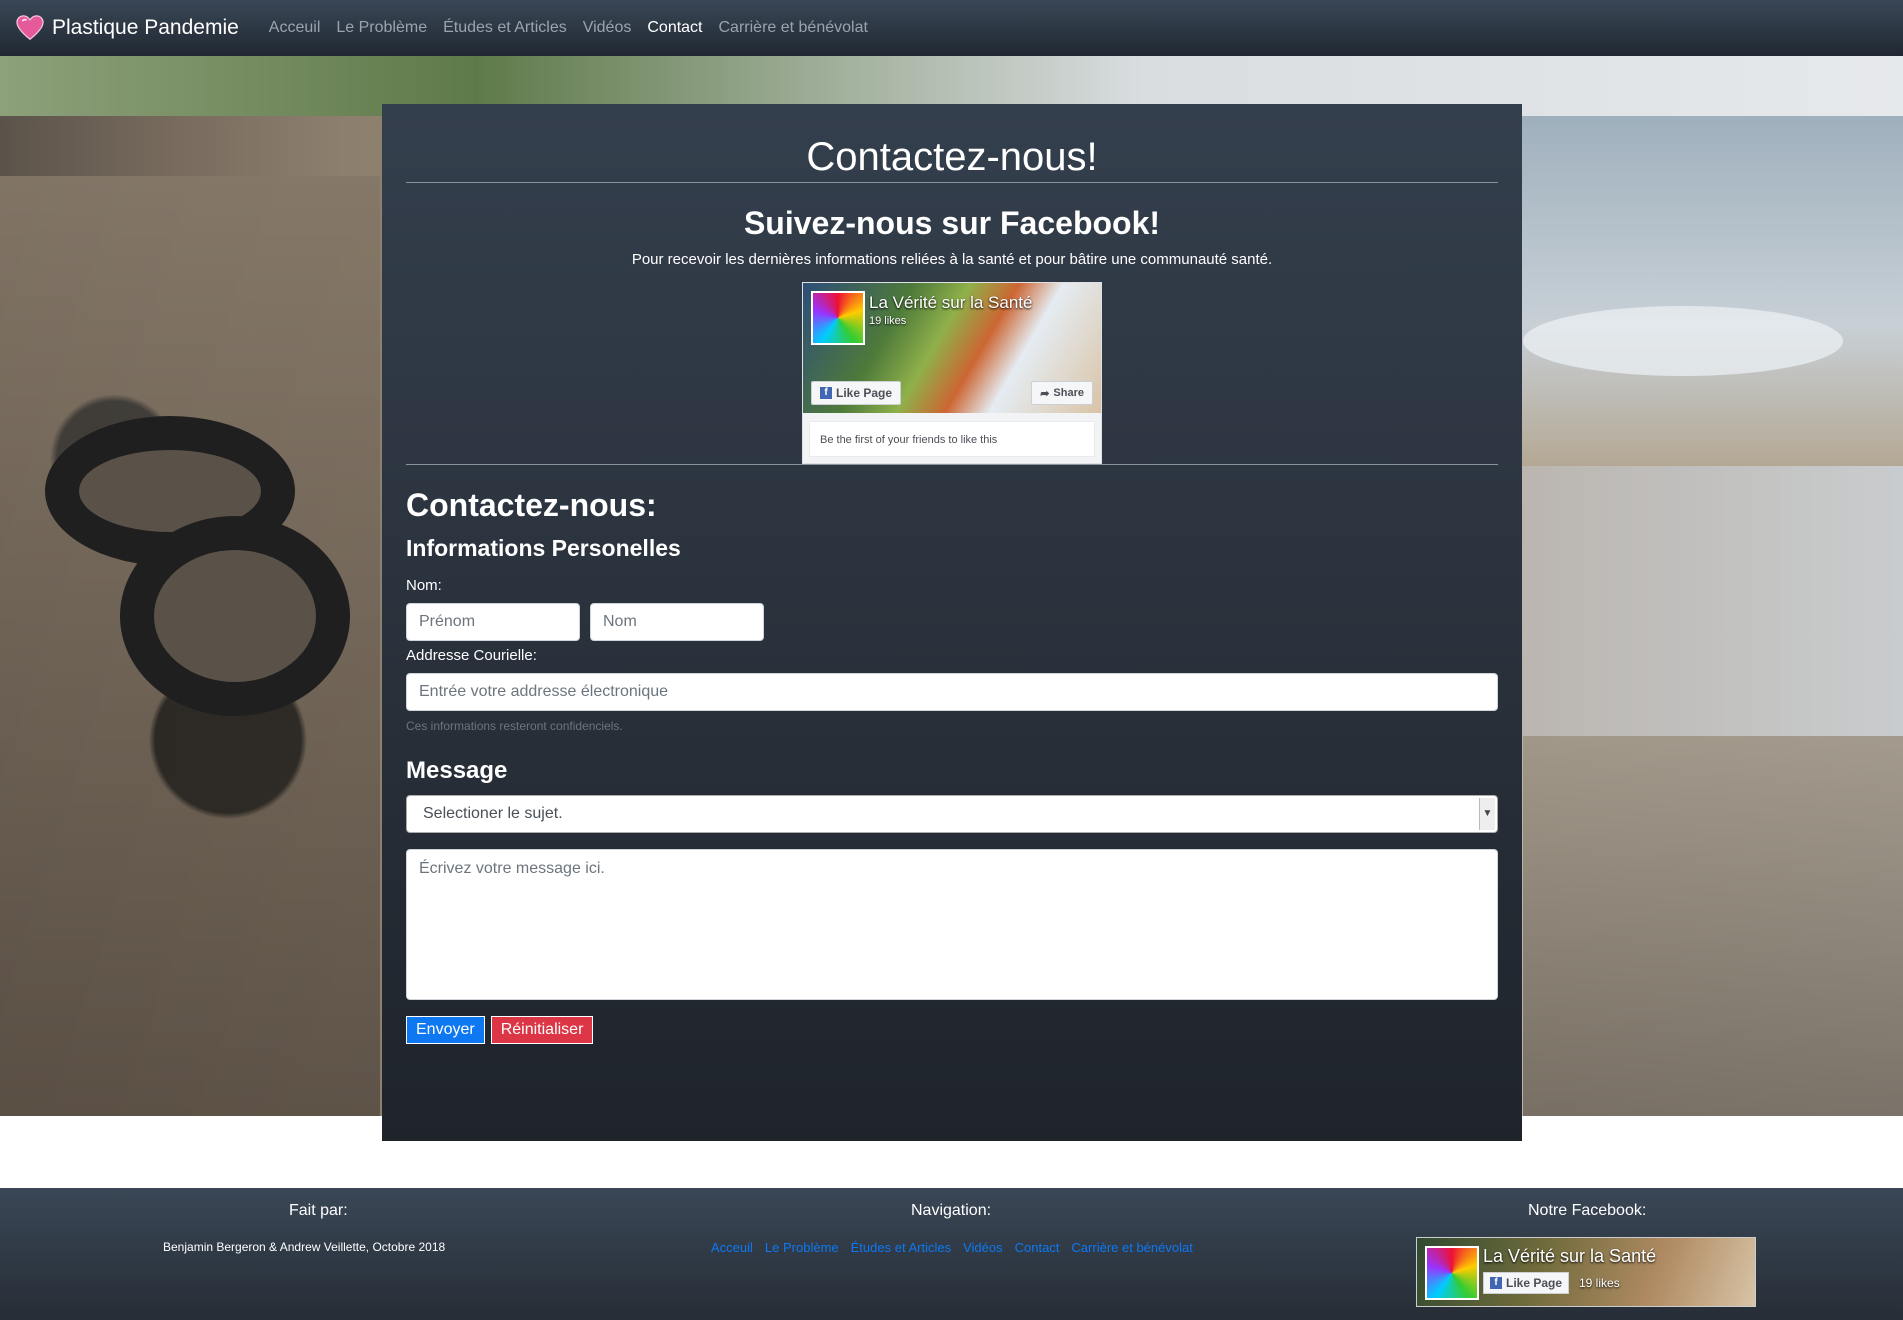 The height and width of the screenshot is (1320, 1903). What do you see at coordinates (802, 1247) in the screenshot?
I see `footer-link-probleme: Le Problème` at bounding box center [802, 1247].